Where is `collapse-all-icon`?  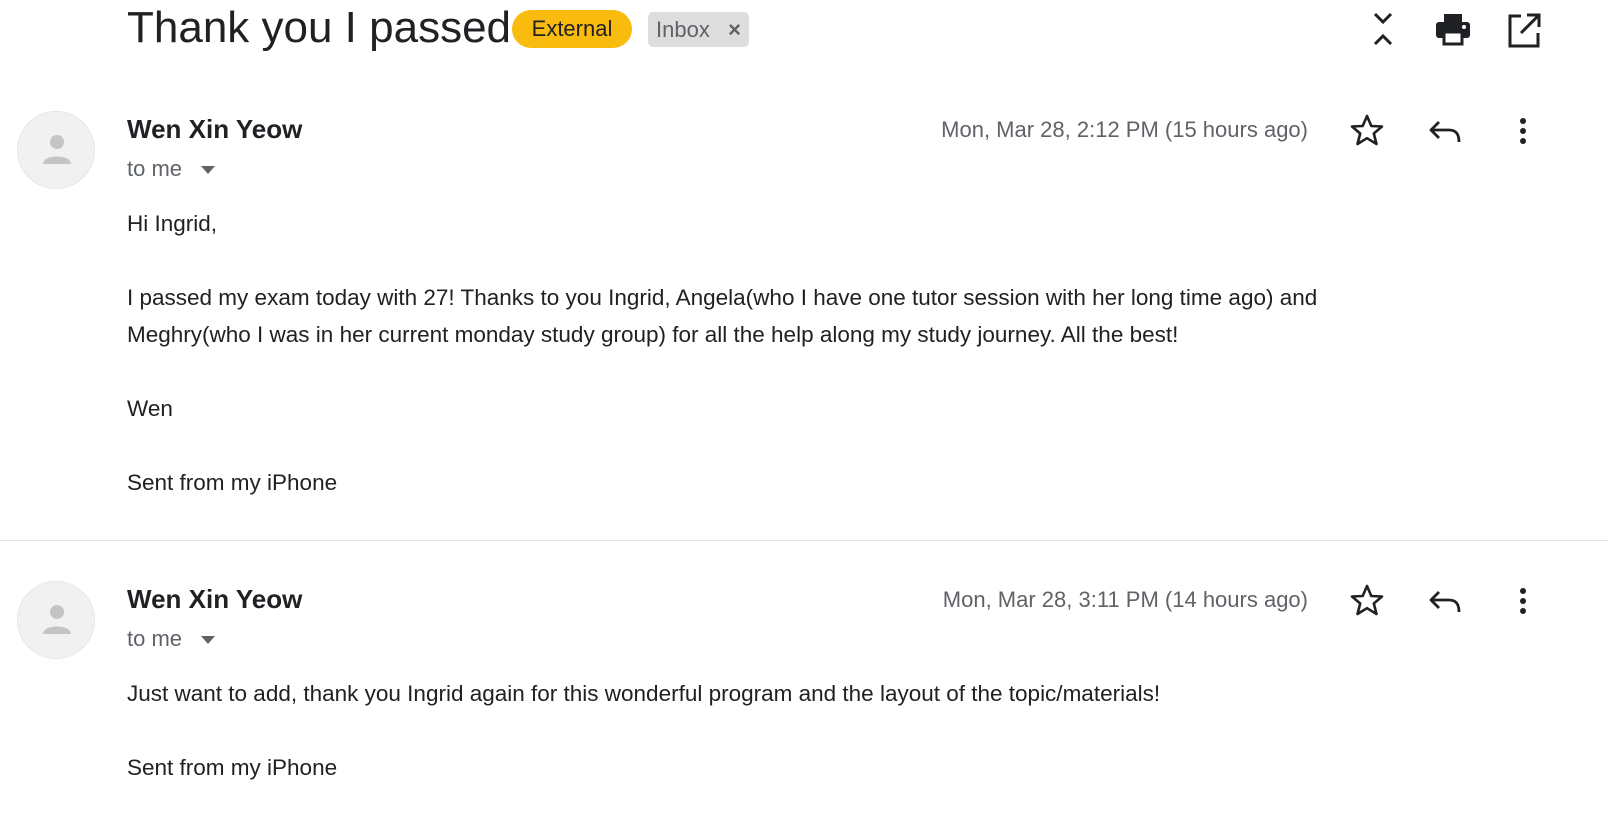 collapse-all-icon is located at coordinates (1383, 30).